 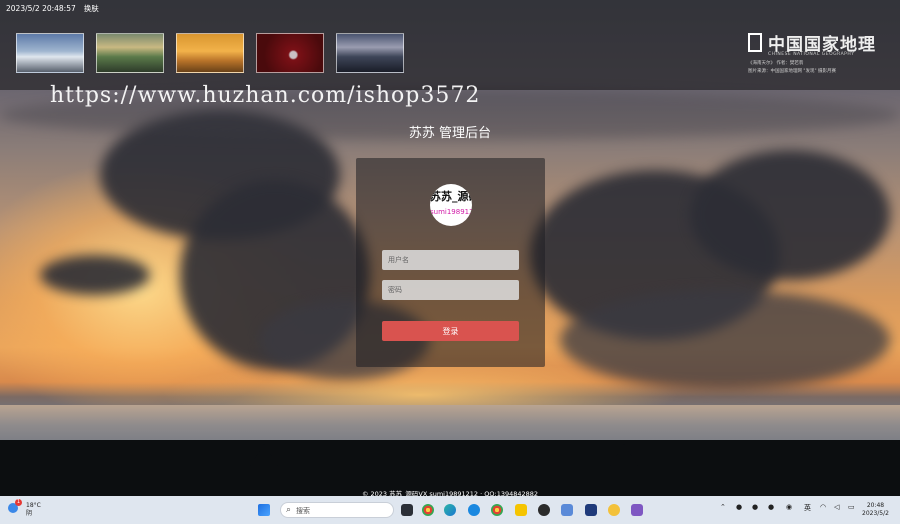 I want to click on volume-icon: ◁, so click(x=836, y=507).